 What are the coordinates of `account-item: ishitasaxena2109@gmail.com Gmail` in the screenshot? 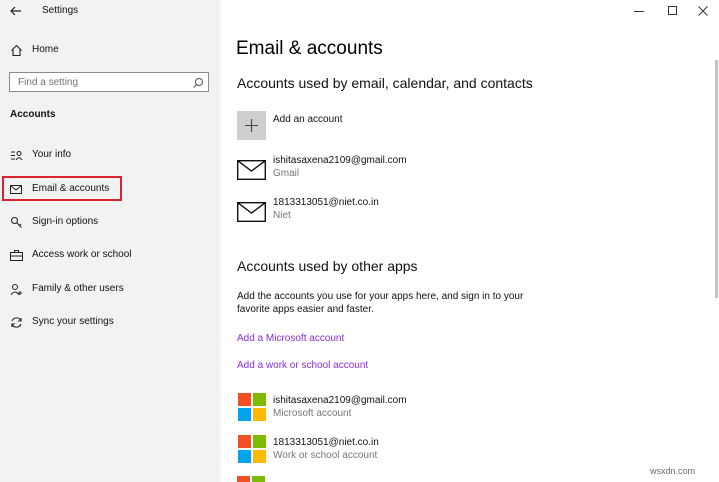 It's located at (417, 171).